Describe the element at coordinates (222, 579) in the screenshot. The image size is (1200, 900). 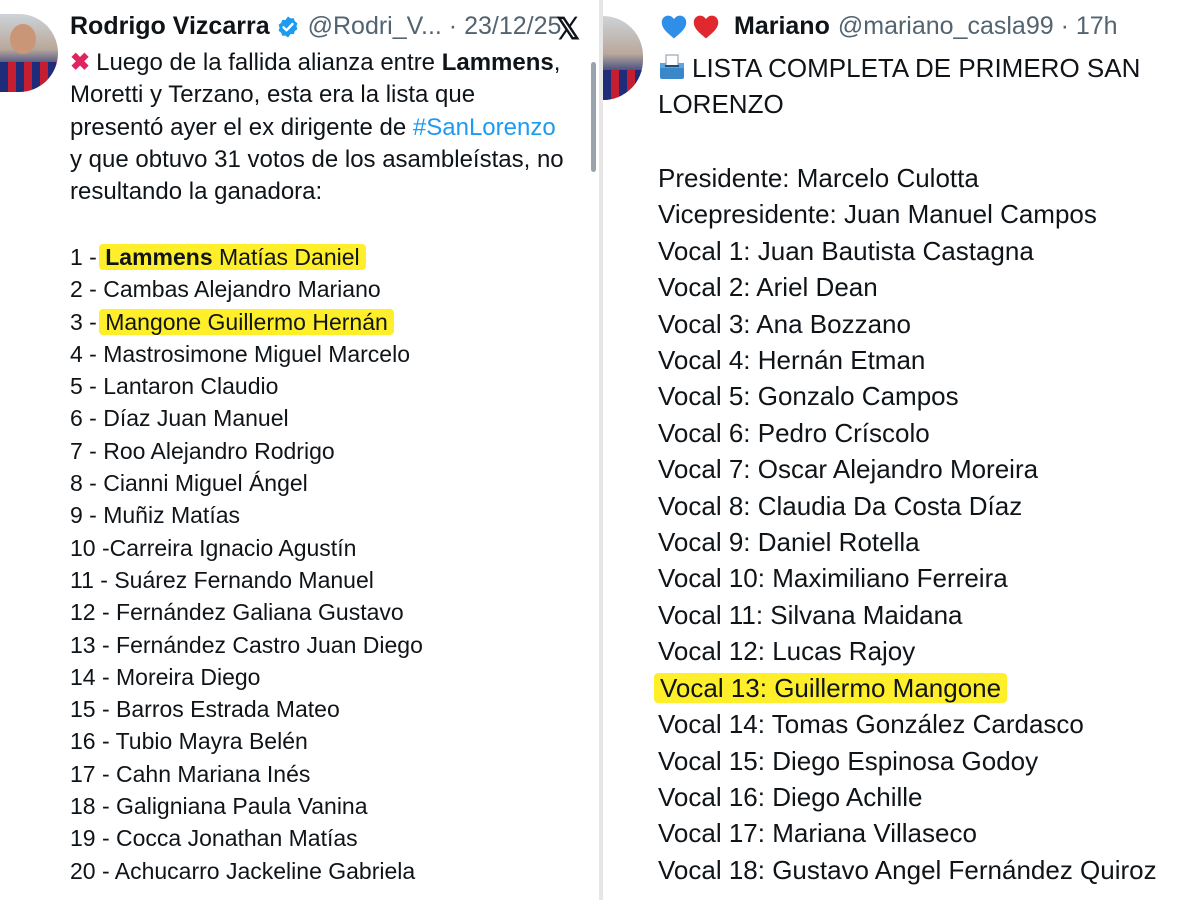
I see `list-item: 11 - Suárez Fernando Manuel` at that location.